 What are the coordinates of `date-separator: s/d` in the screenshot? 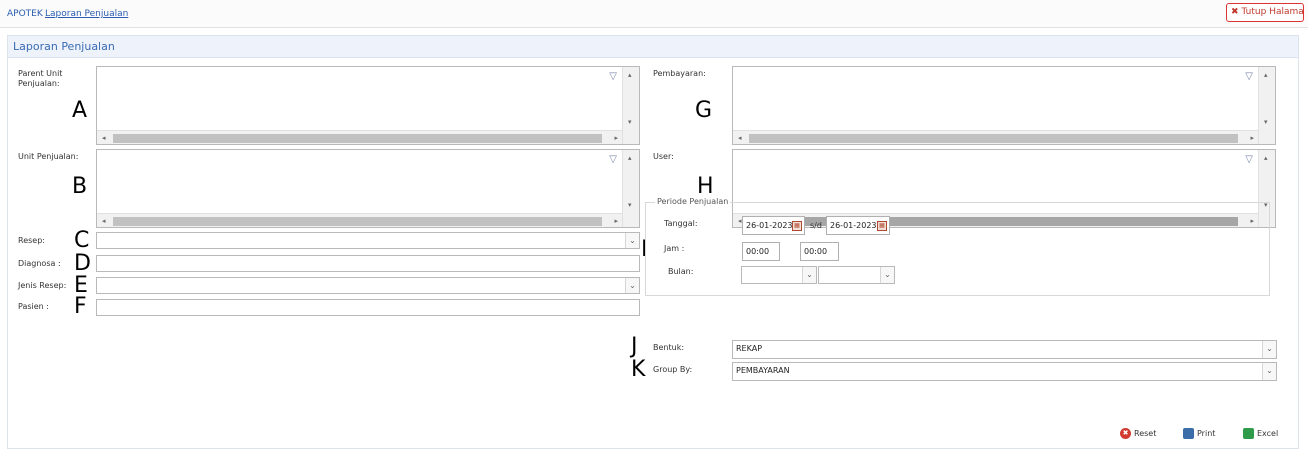 It's located at (816, 225).